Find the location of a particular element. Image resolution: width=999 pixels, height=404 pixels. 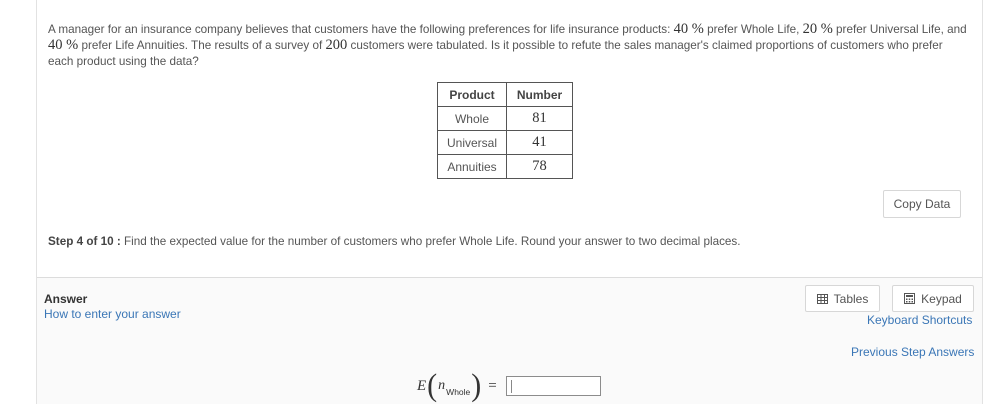

copy-data-button: Copy Data is located at coordinates (922, 204).